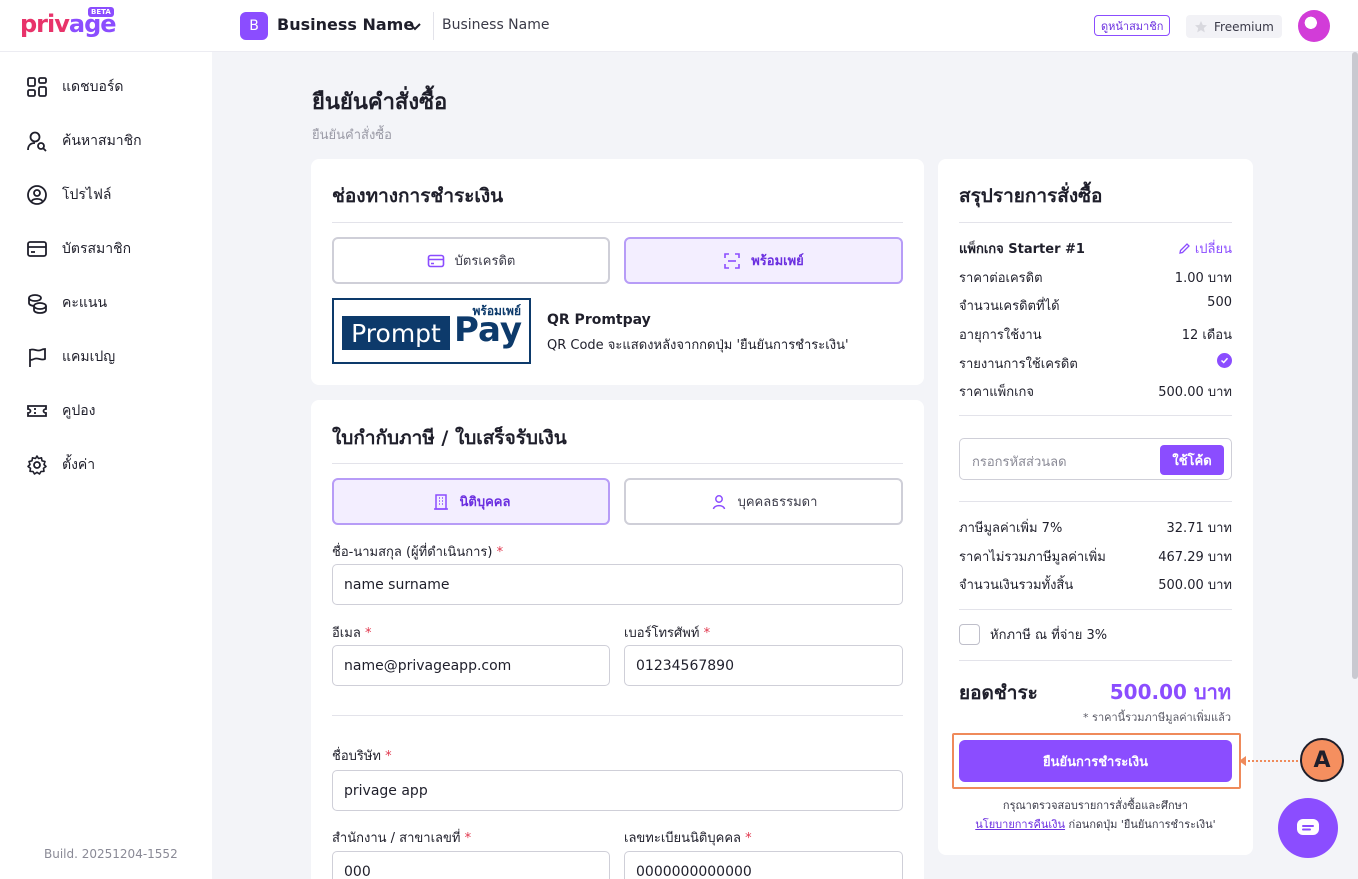  I want to click on taxid-label: เลขทะเบียนนิติบุคคล *, so click(688, 837).